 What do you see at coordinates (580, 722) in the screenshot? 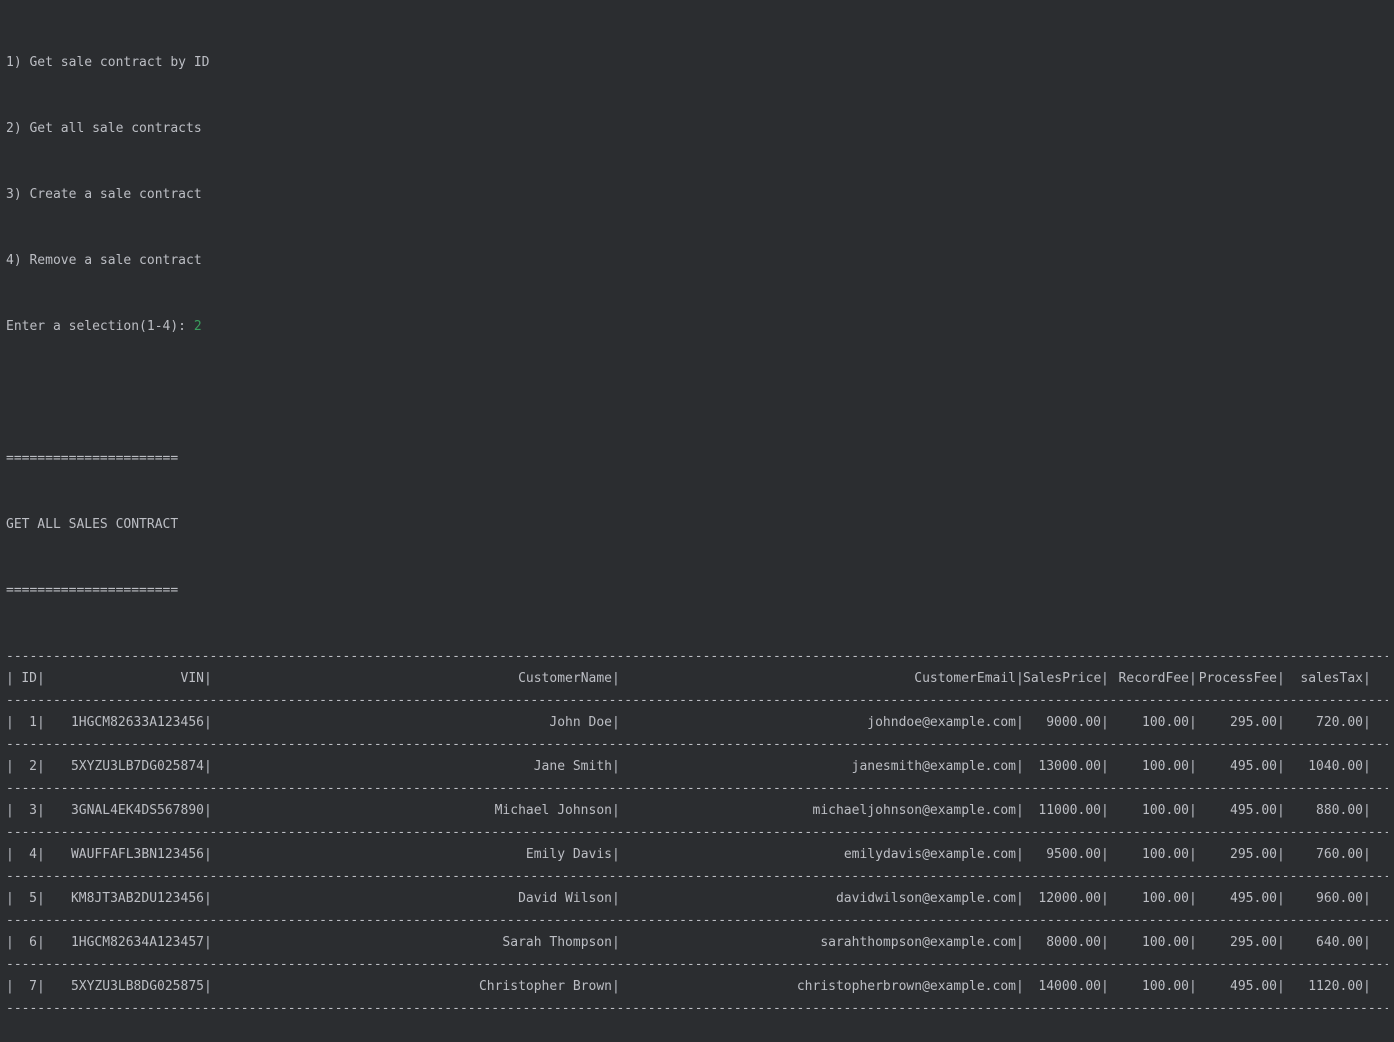
I see `cell-customer-name: John Doe` at bounding box center [580, 722].